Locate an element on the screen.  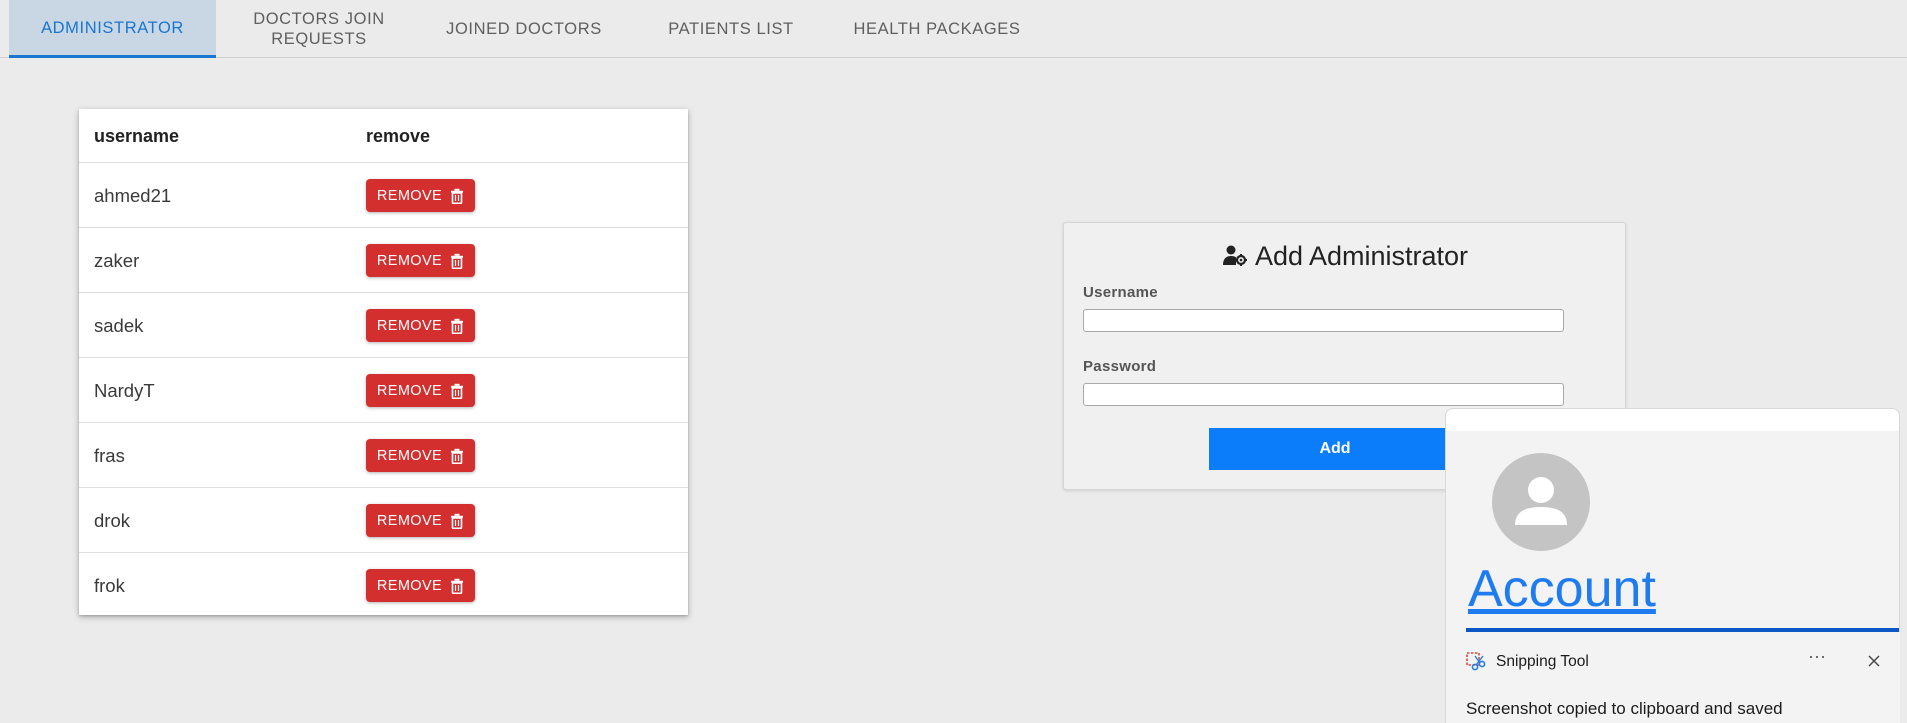
table-row: drok REMOVE is located at coordinates (383, 520).